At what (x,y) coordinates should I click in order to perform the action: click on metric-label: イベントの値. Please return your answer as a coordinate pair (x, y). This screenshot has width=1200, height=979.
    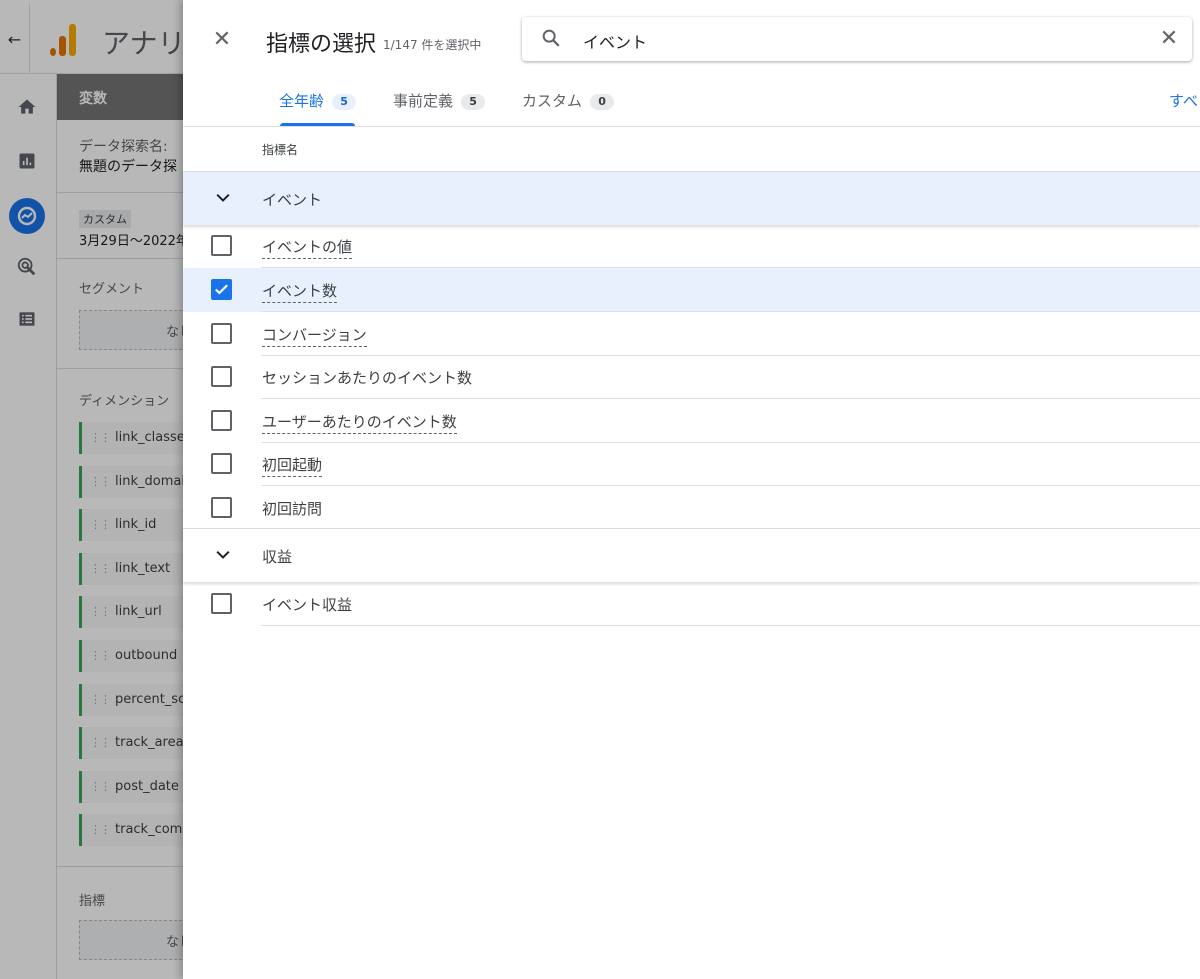
    Looking at the image, I should click on (307, 247).